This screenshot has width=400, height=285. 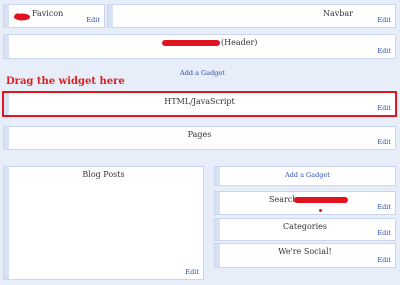 What do you see at coordinates (65, 81) in the screenshot?
I see `drag-hint-label: Drag the widget here` at bounding box center [65, 81].